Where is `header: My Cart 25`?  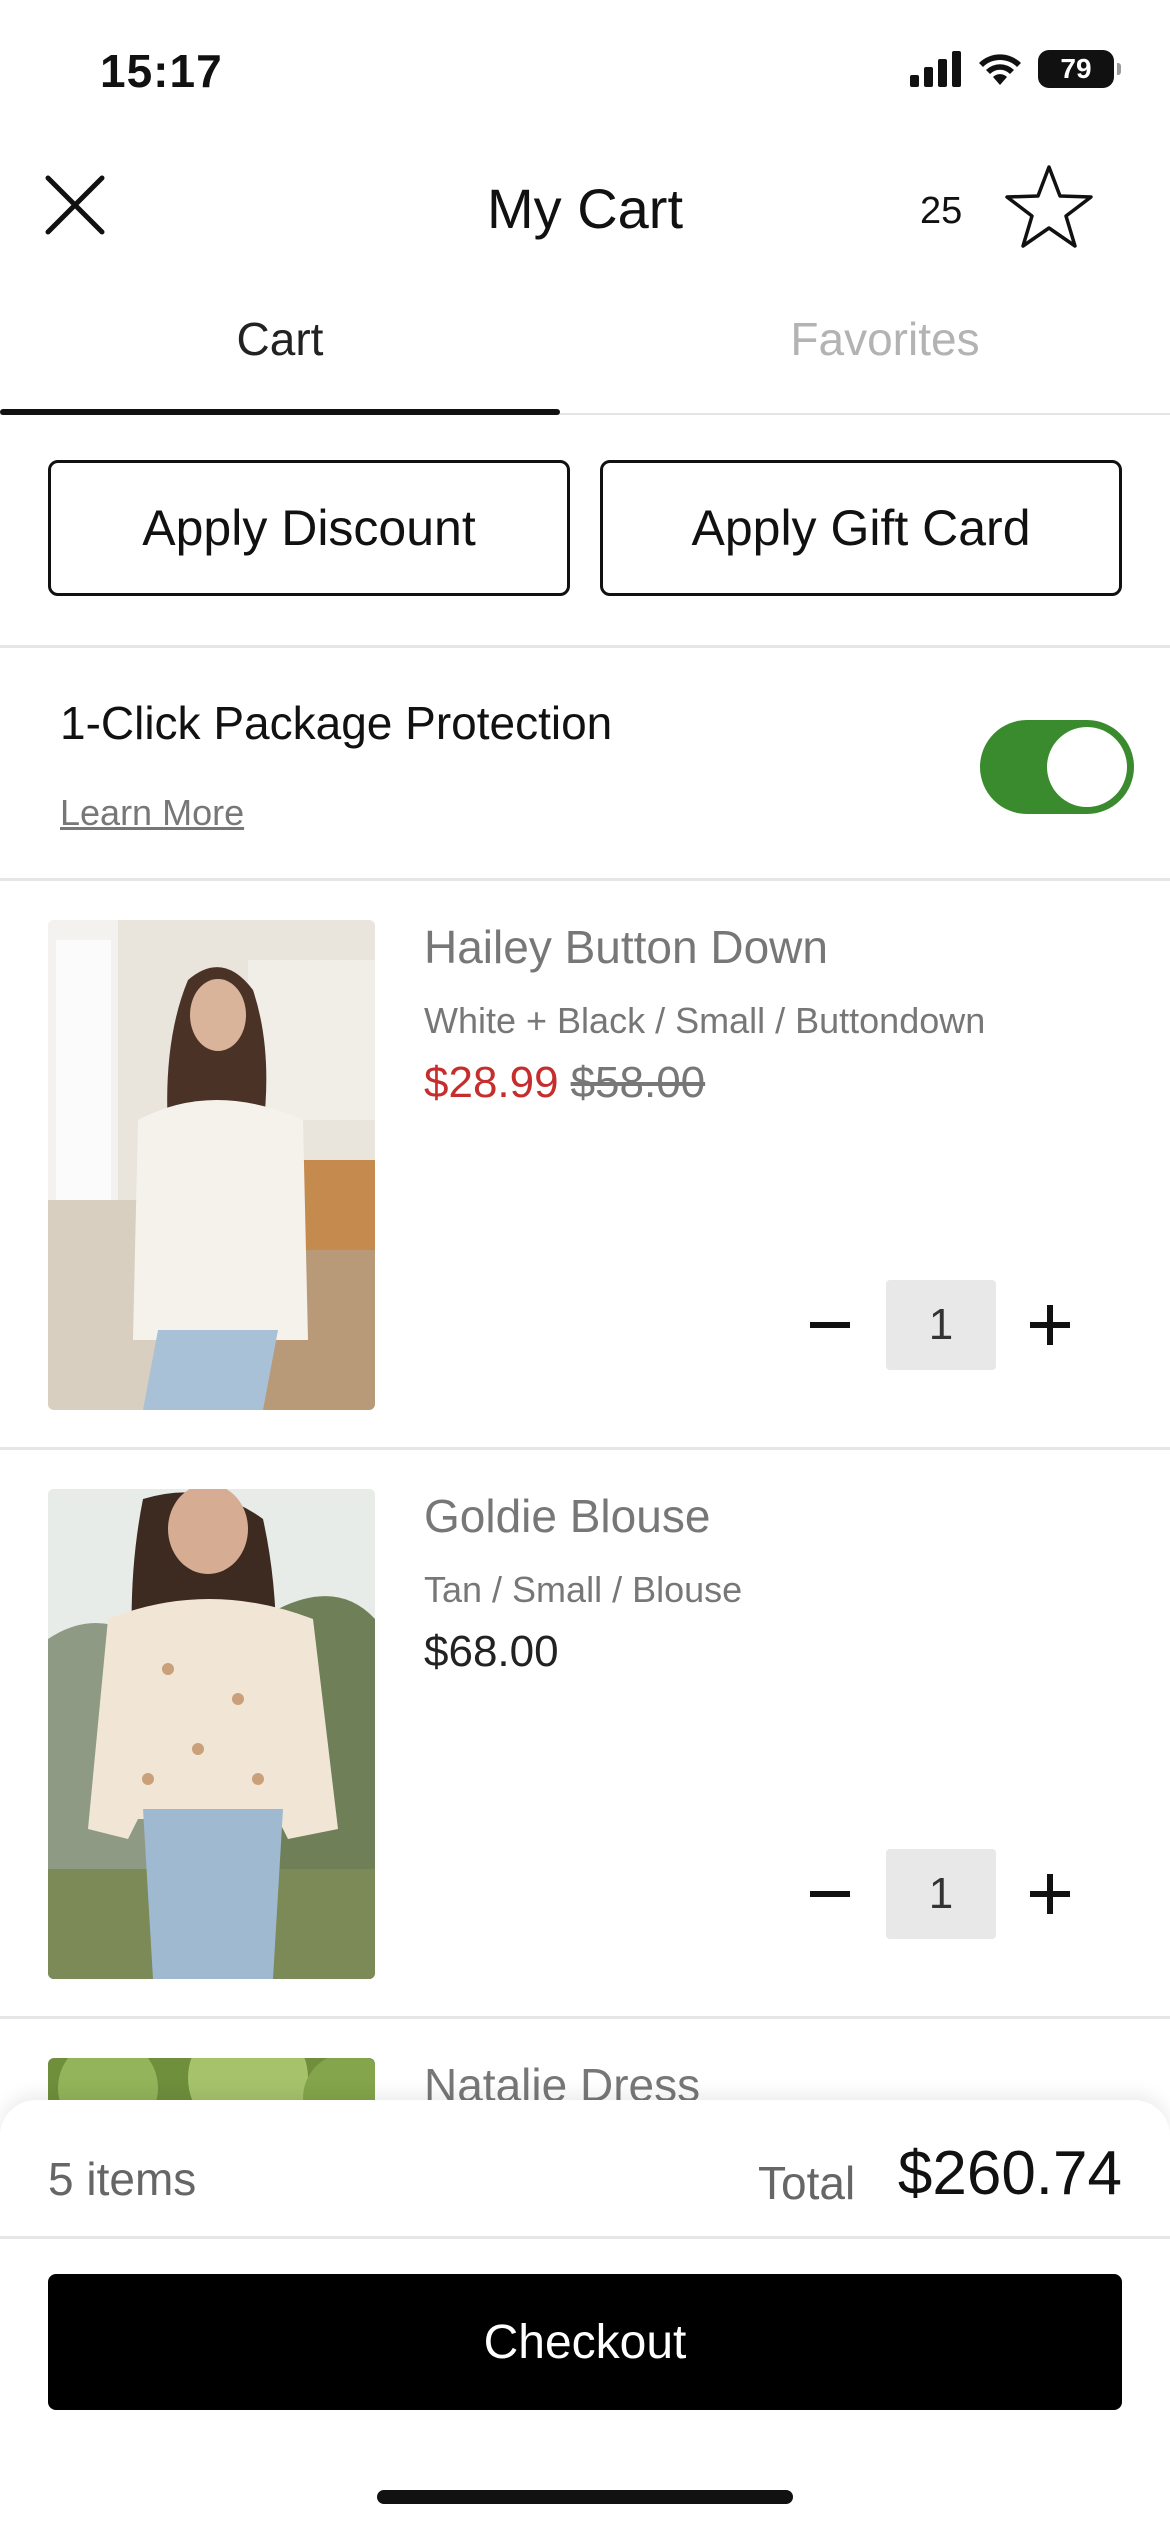
header: My Cart 25 is located at coordinates (585, 210).